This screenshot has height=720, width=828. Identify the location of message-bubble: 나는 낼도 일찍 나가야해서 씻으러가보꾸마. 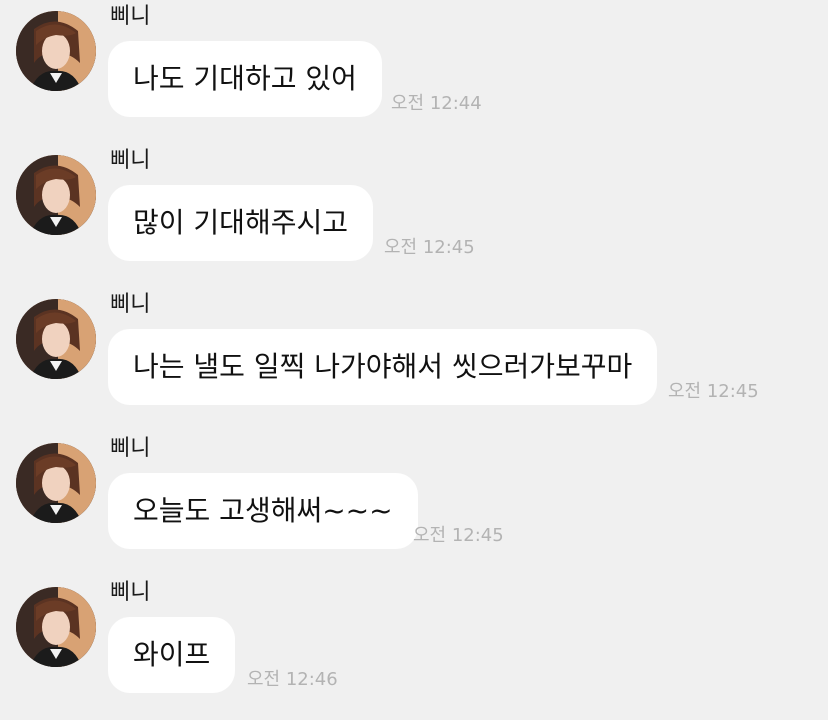
(383, 367).